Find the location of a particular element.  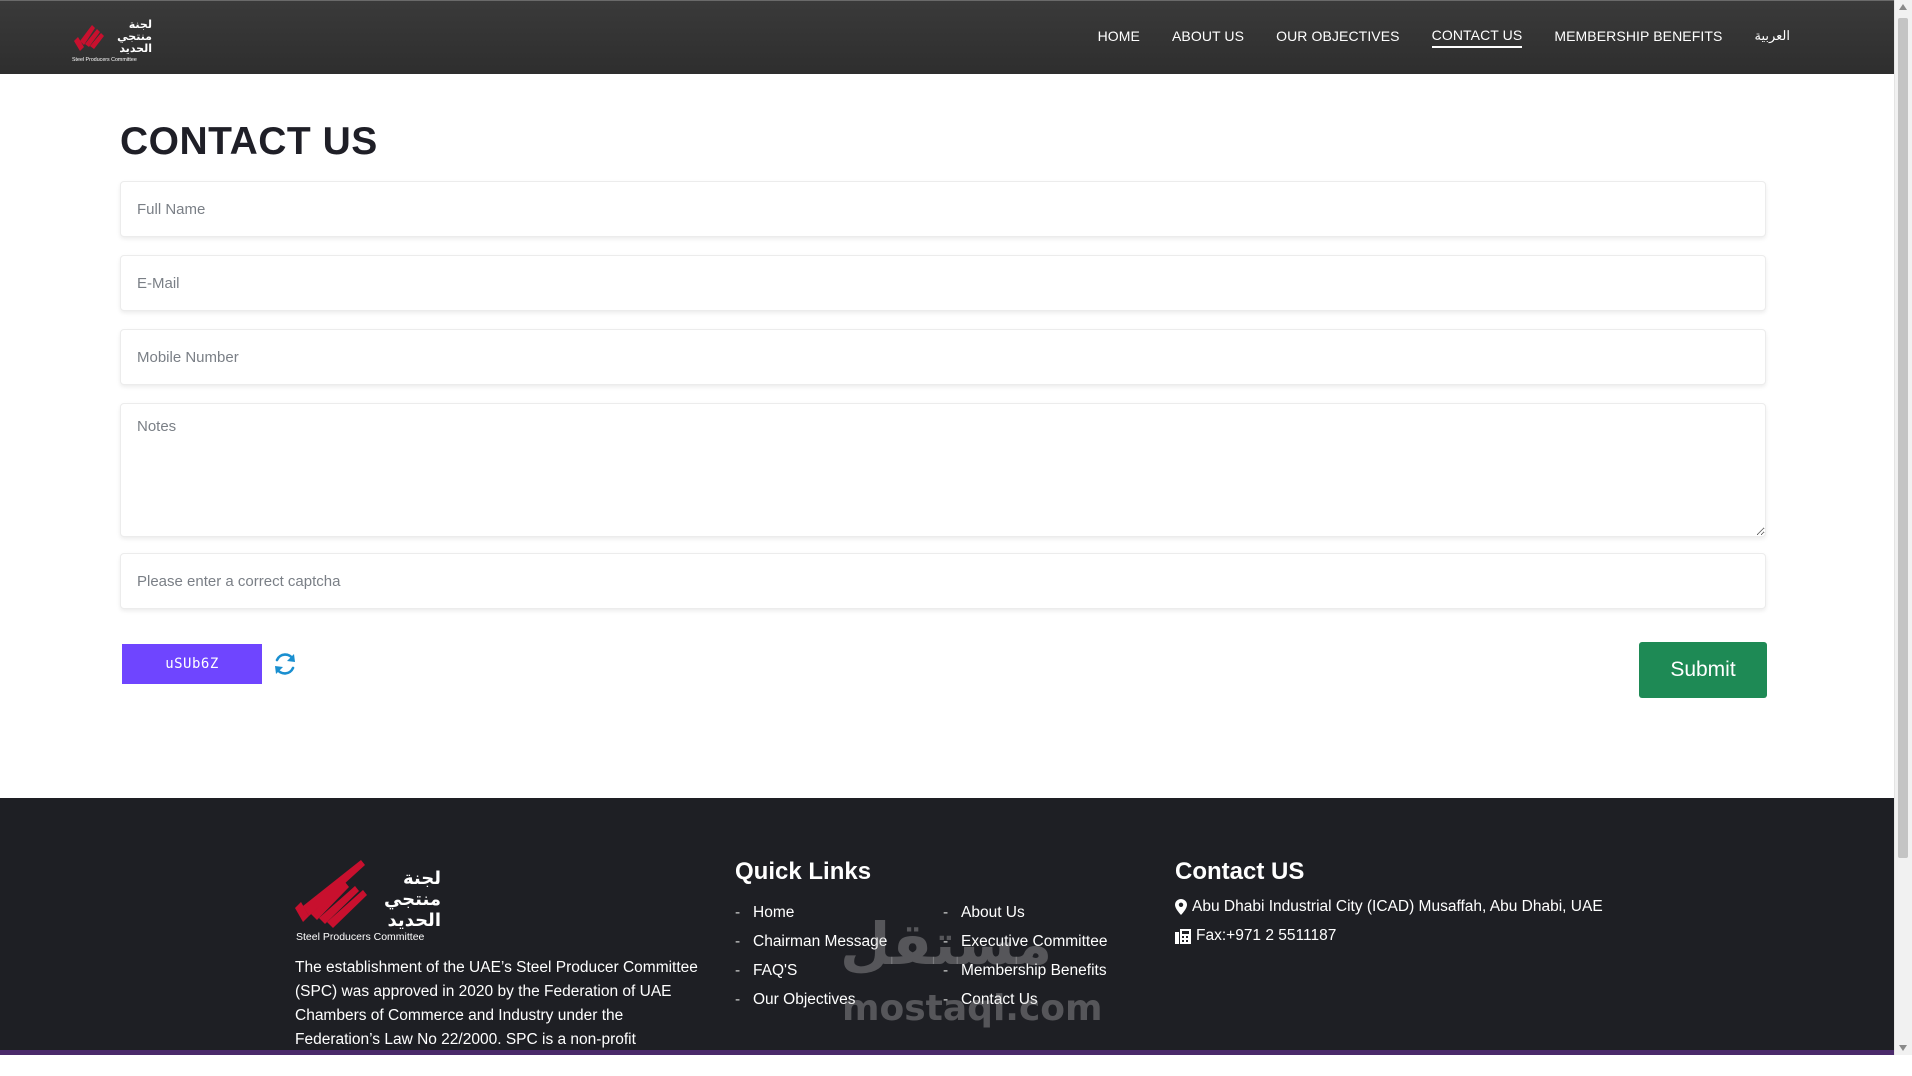

quick-link-executive-committee: - Executive Committee is located at coordinates (1025, 947).